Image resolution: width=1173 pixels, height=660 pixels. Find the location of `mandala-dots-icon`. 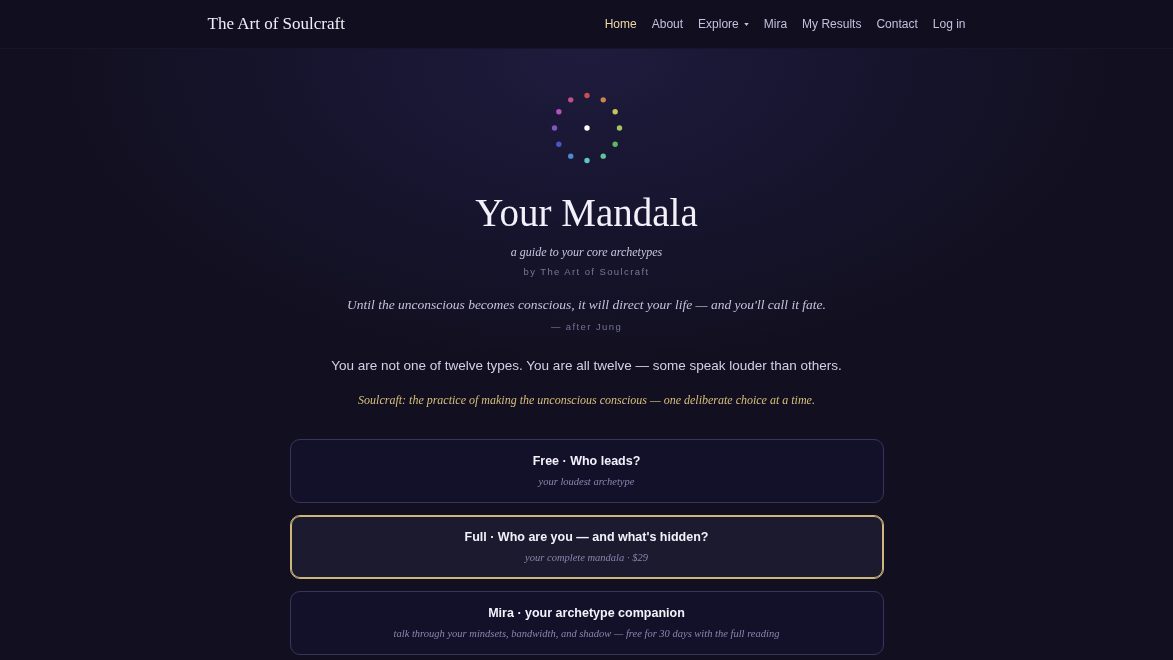

mandala-dots-icon is located at coordinates (586, 128).